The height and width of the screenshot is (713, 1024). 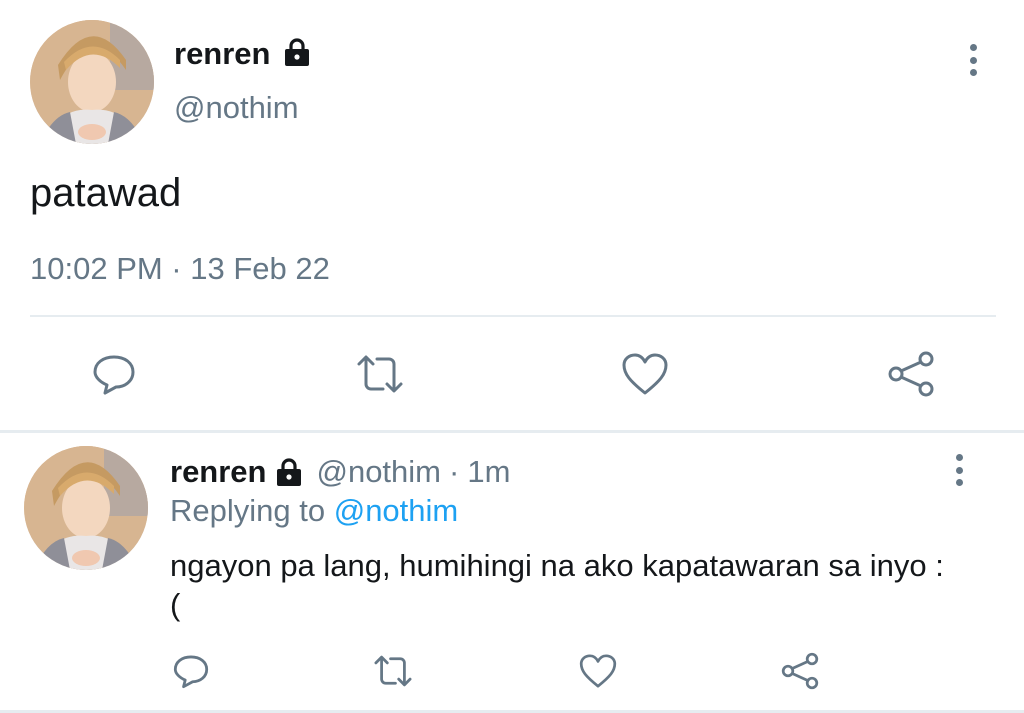 I want to click on reply-header: renren @nothim · 1m, so click(x=340, y=472).